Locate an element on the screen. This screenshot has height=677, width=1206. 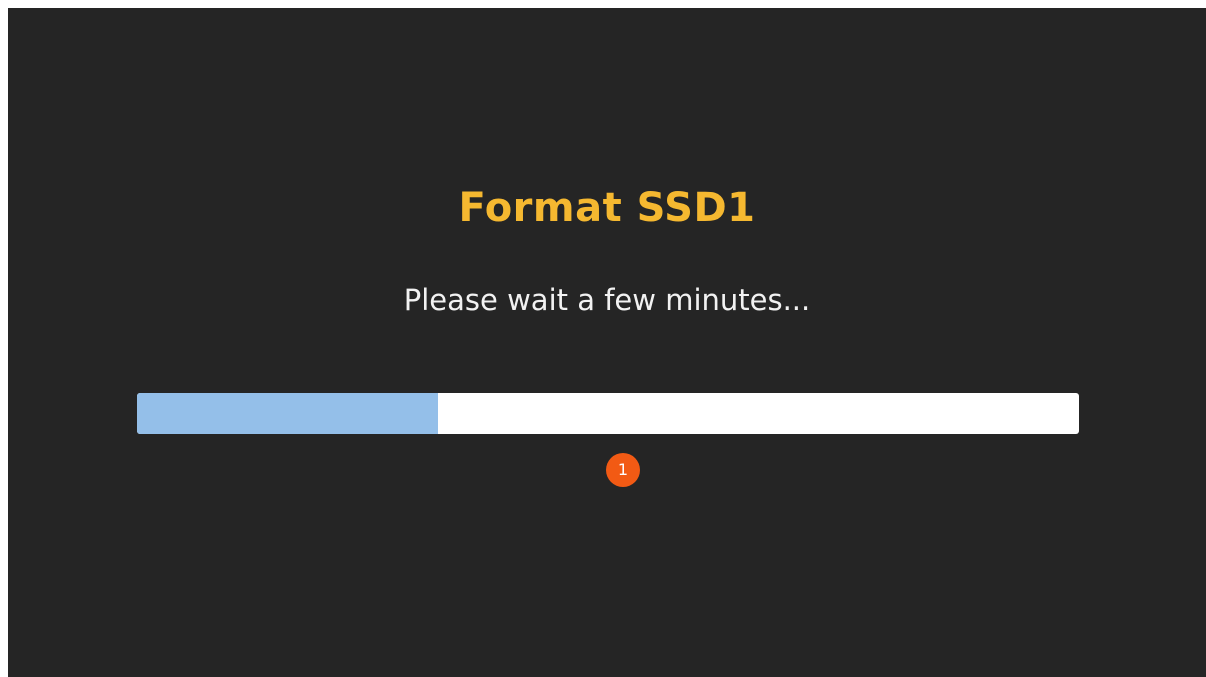
callout-badge: 1 is located at coordinates (623, 470).